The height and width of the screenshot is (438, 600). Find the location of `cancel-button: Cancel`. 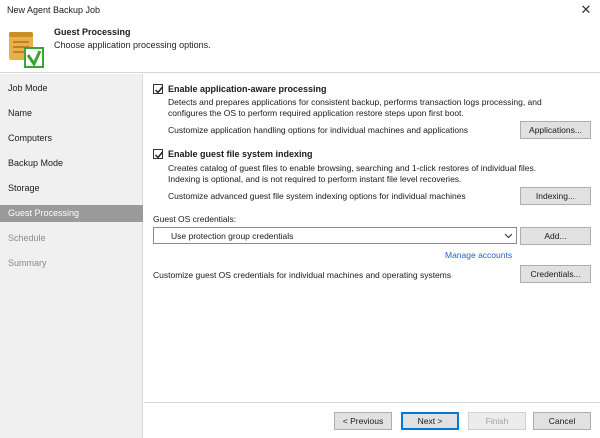

cancel-button: Cancel is located at coordinates (562, 421).